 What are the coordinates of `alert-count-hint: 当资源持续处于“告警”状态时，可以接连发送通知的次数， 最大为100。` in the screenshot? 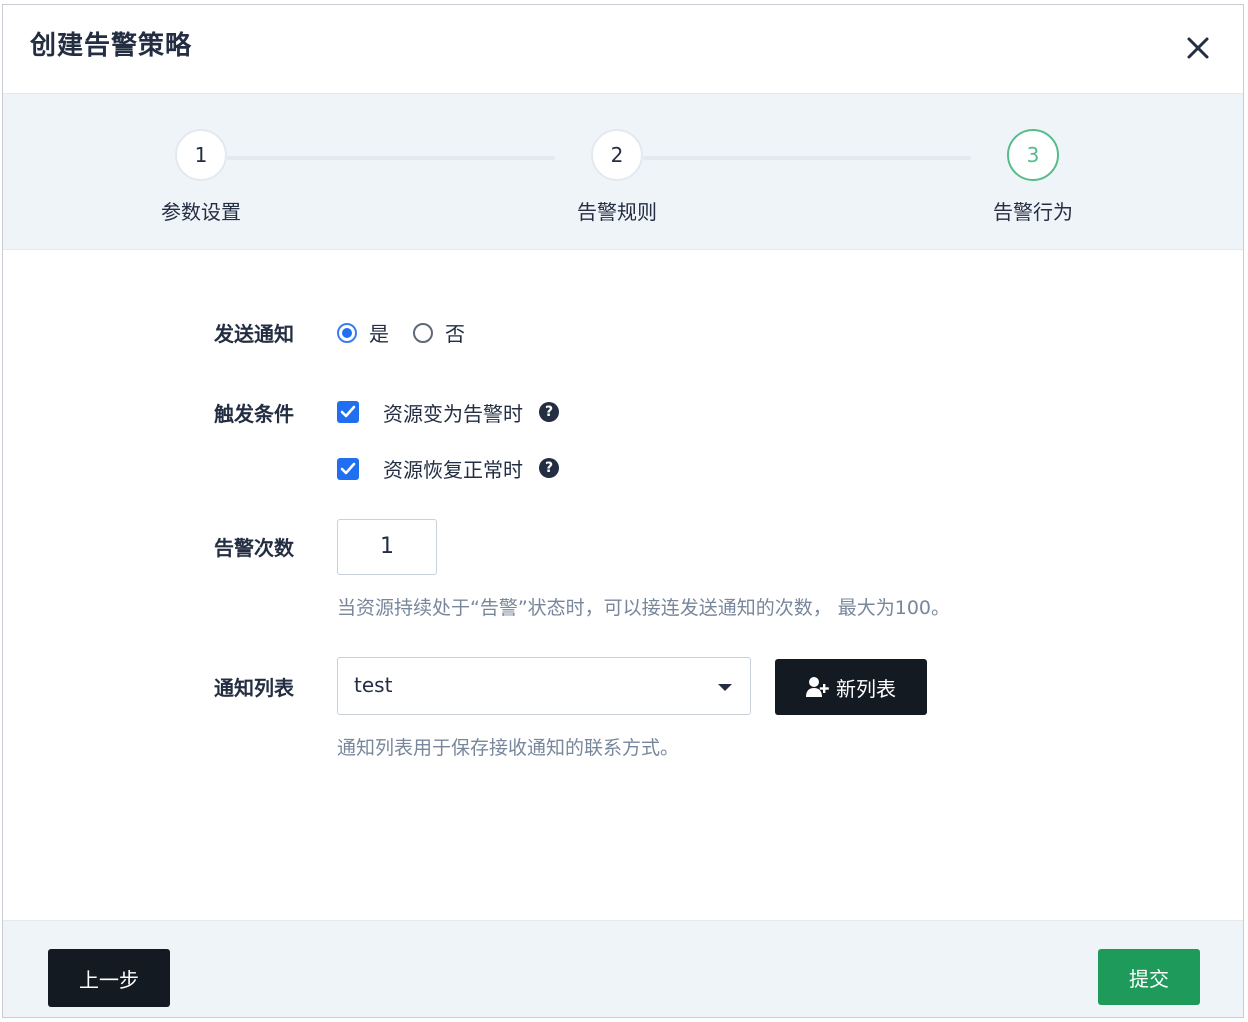 It's located at (643, 608).